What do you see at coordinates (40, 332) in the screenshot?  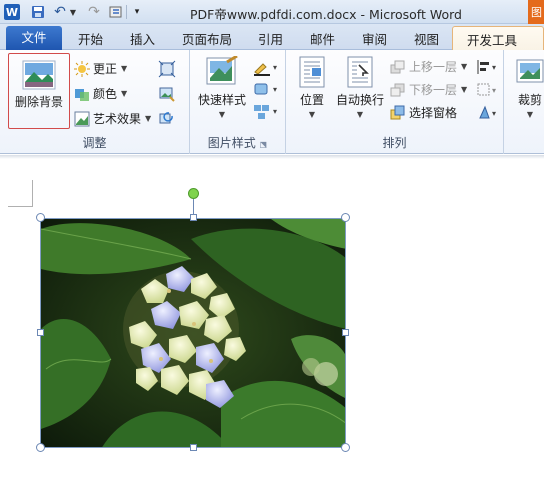 I see `resize-handle-left` at bounding box center [40, 332].